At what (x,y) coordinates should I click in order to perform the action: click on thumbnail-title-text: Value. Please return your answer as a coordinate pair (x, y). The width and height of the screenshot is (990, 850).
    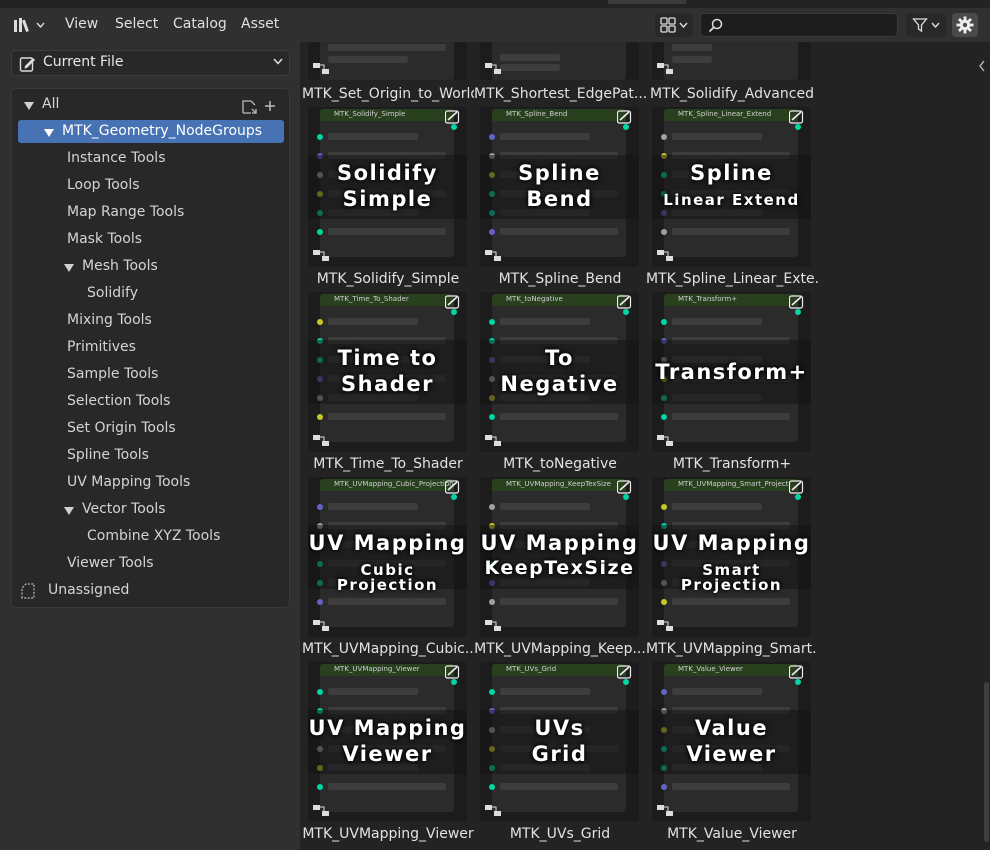
    Looking at the image, I should click on (731, 728).